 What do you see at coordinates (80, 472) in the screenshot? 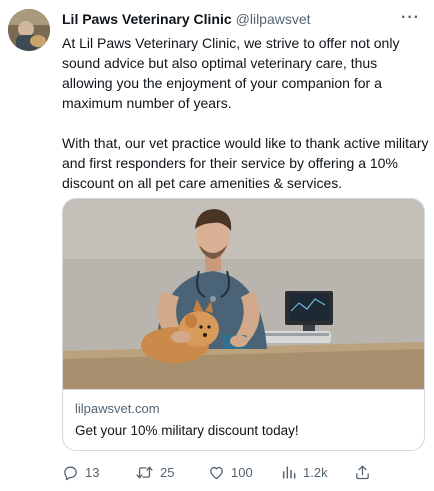
I see `reply-button: 13` at bounding box center [80, 472].